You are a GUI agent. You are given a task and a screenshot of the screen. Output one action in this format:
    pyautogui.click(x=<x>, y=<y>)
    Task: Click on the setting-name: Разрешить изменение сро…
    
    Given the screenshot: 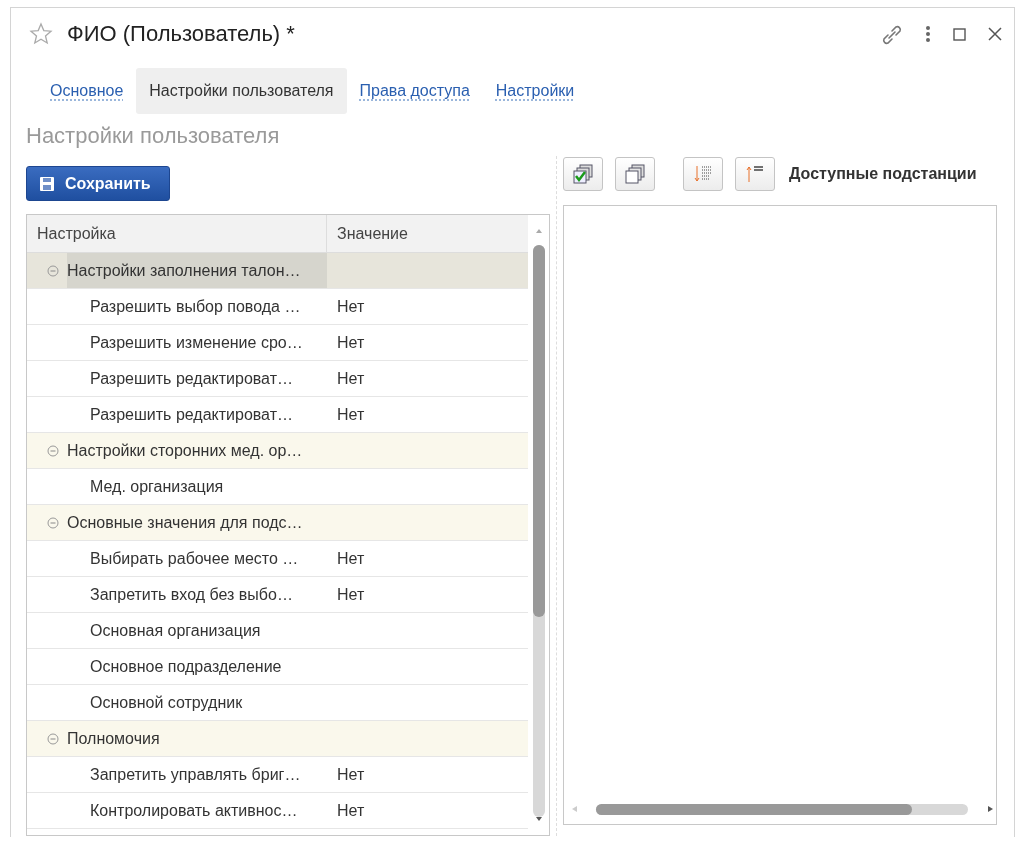 What is the action you would take?
    pyautogui.click(x=196, y=342)
    